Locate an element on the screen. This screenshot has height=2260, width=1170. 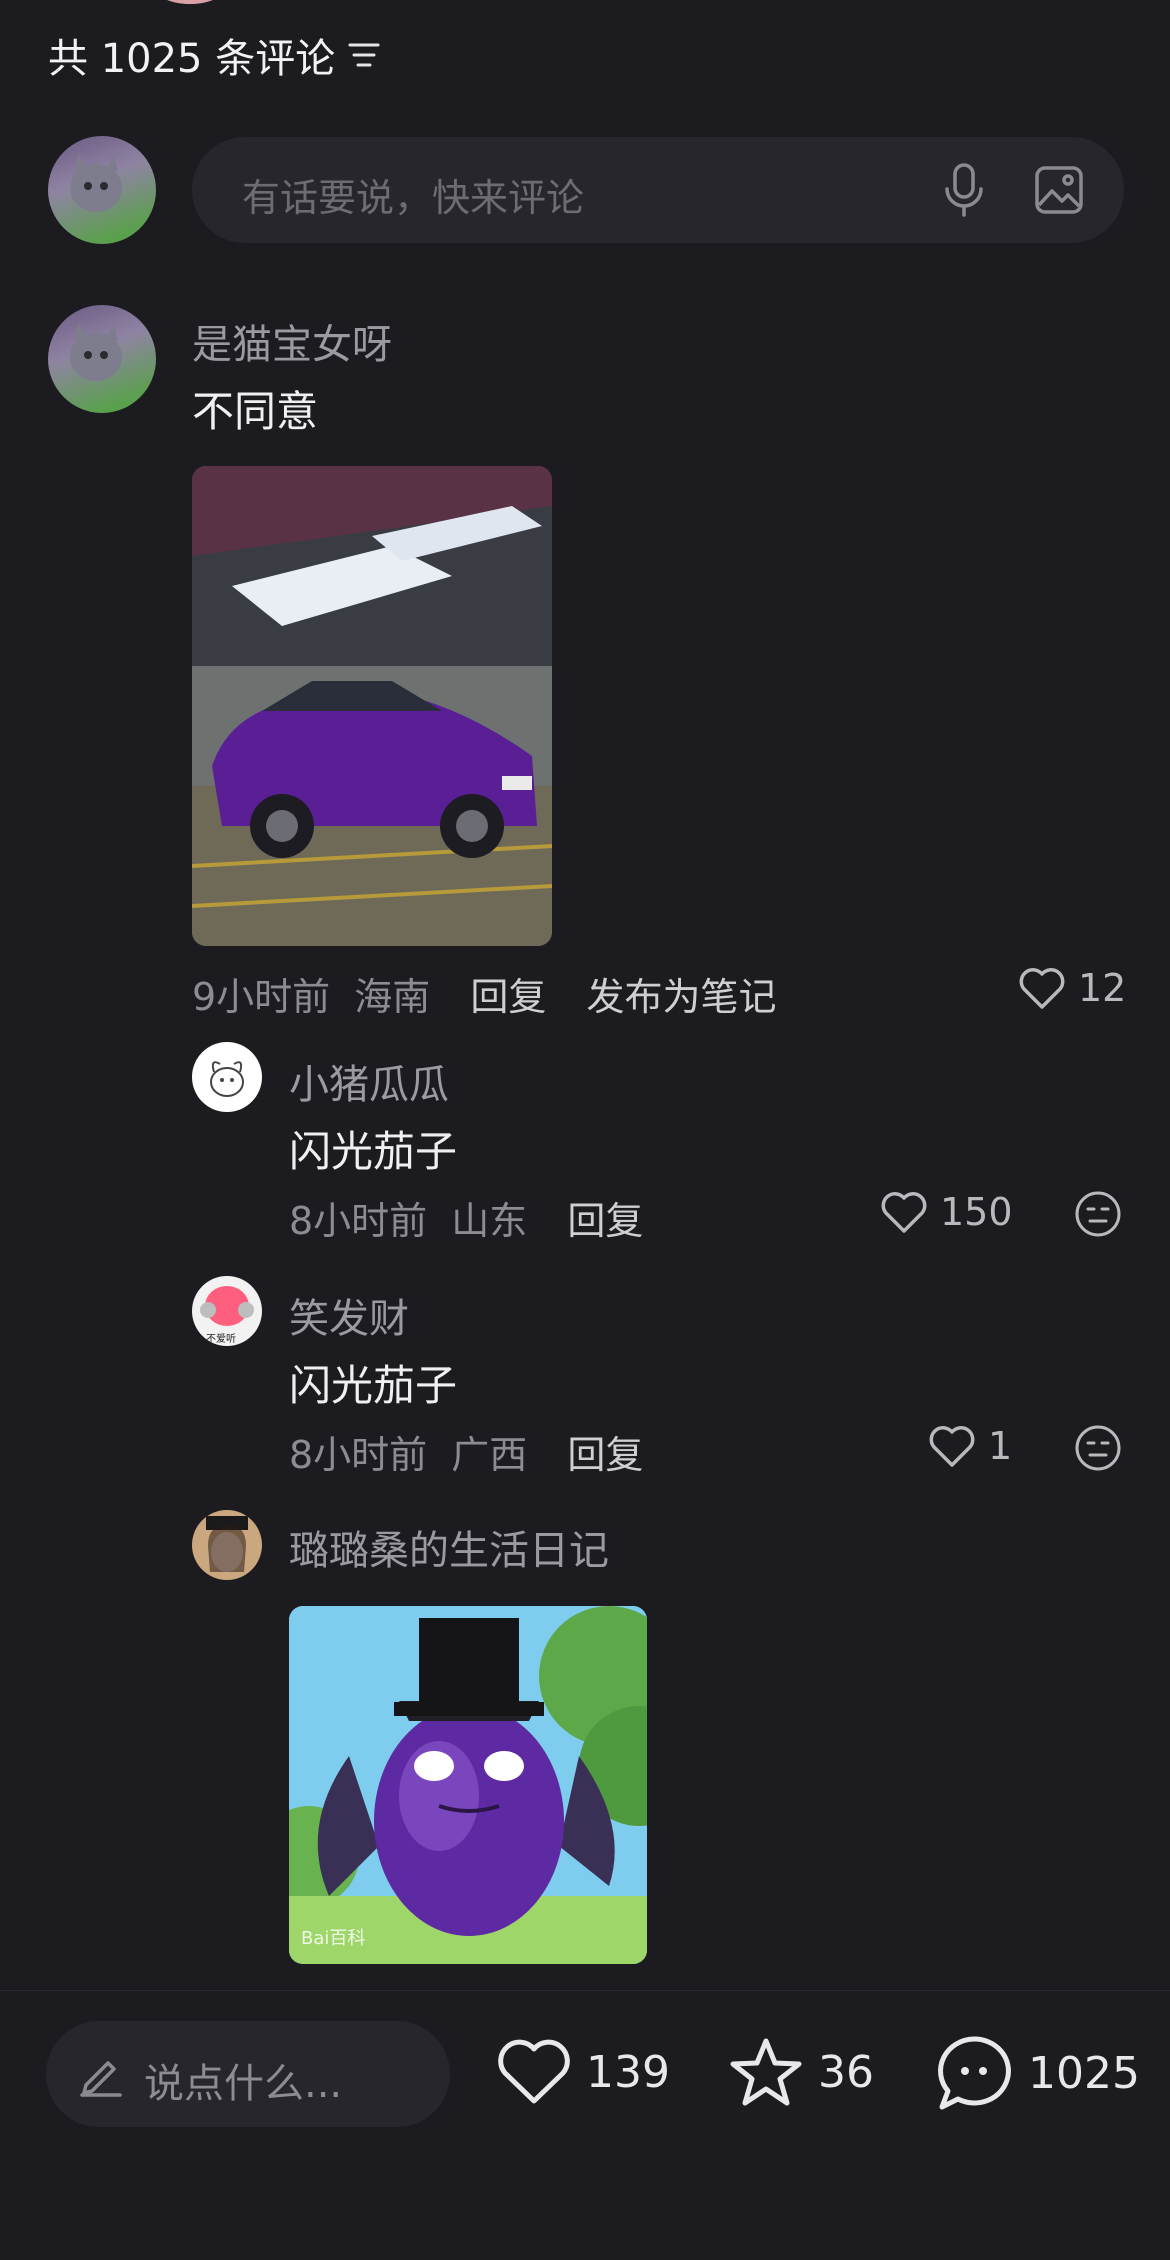
favorite-button: 36 is located at coordinates (801, 2072).